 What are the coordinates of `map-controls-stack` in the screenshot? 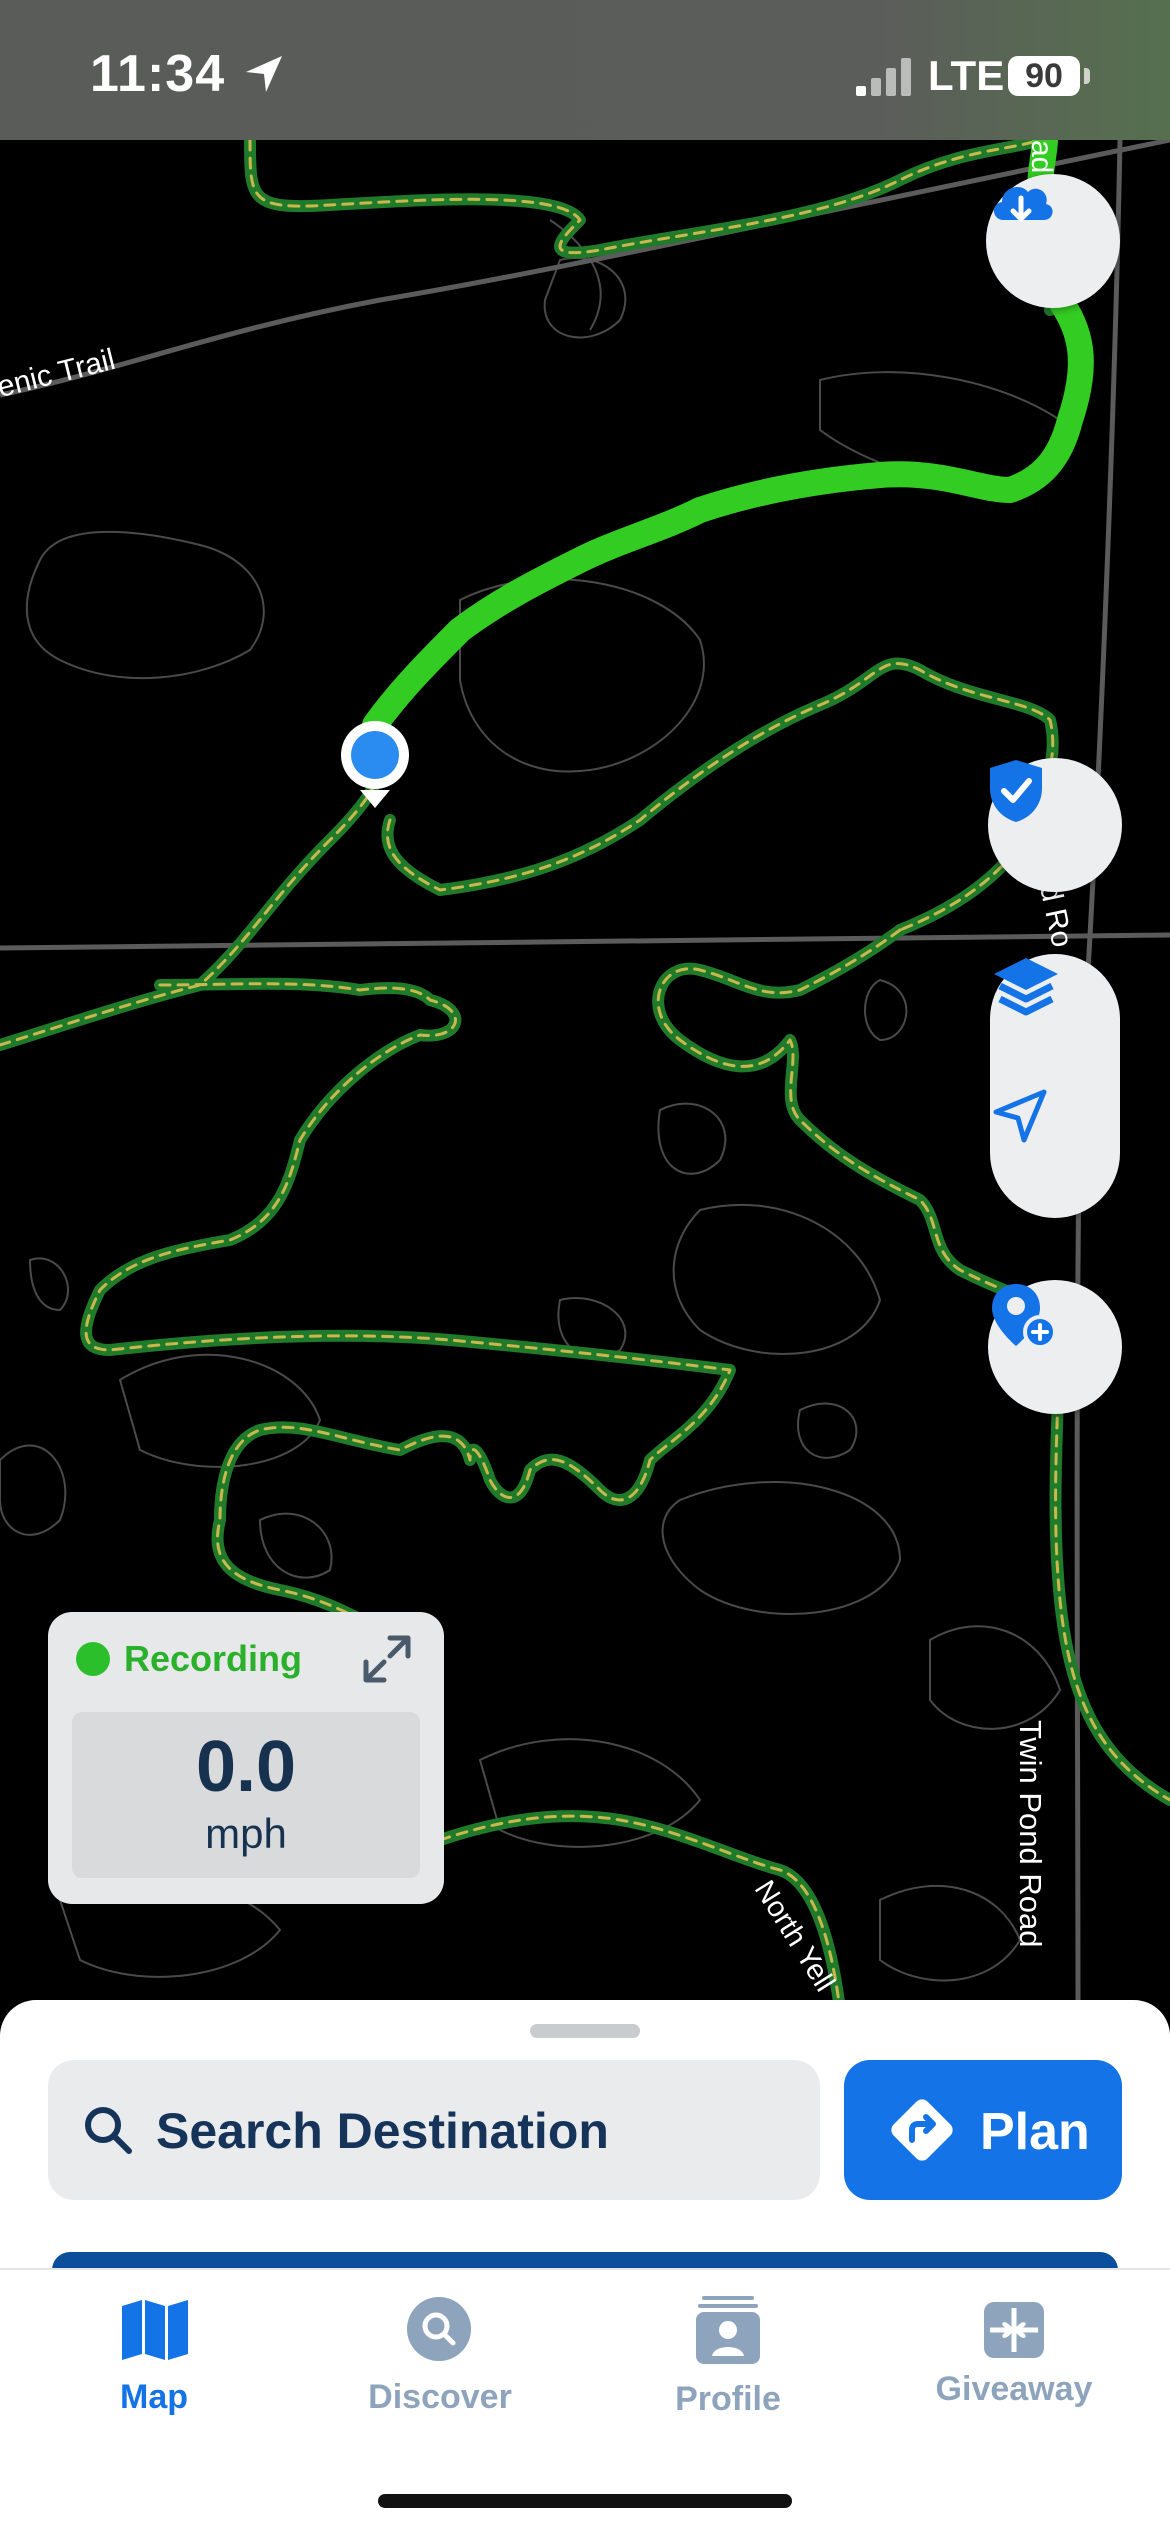 It's located at (1055, 1086).